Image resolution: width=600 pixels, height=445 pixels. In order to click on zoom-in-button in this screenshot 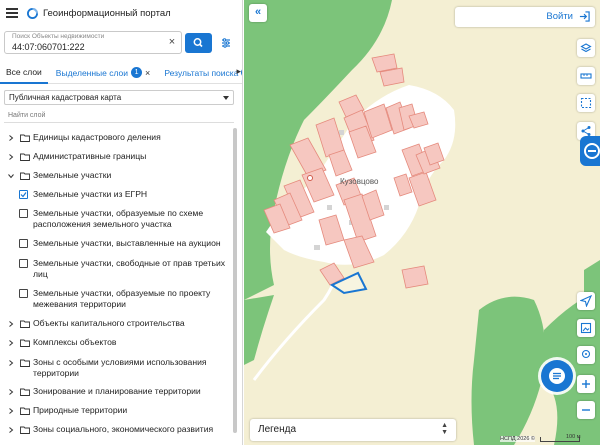, I will do `click(586, 384)`.